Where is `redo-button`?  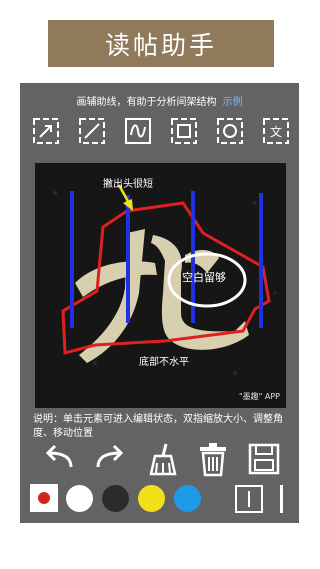
redo-button is located at coordinates (110, 459).